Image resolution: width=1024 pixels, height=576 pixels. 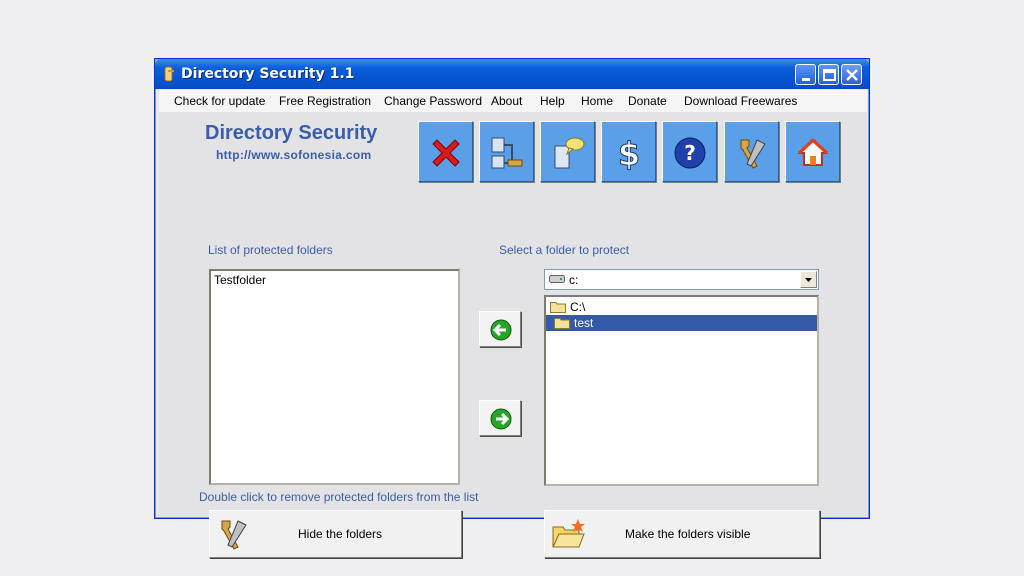 I want to click on help-button: ?, so click(x=689, y=151).